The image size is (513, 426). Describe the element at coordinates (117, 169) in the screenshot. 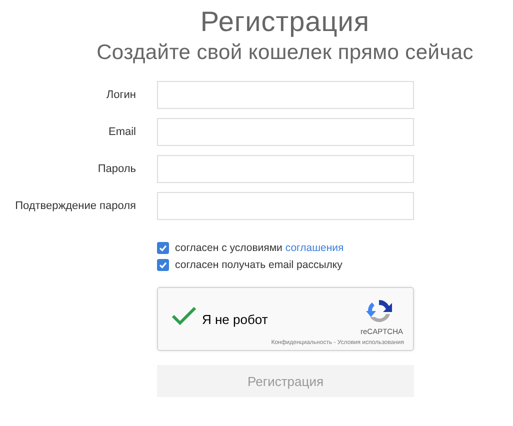

I see `field-label: Пароль` at that location.